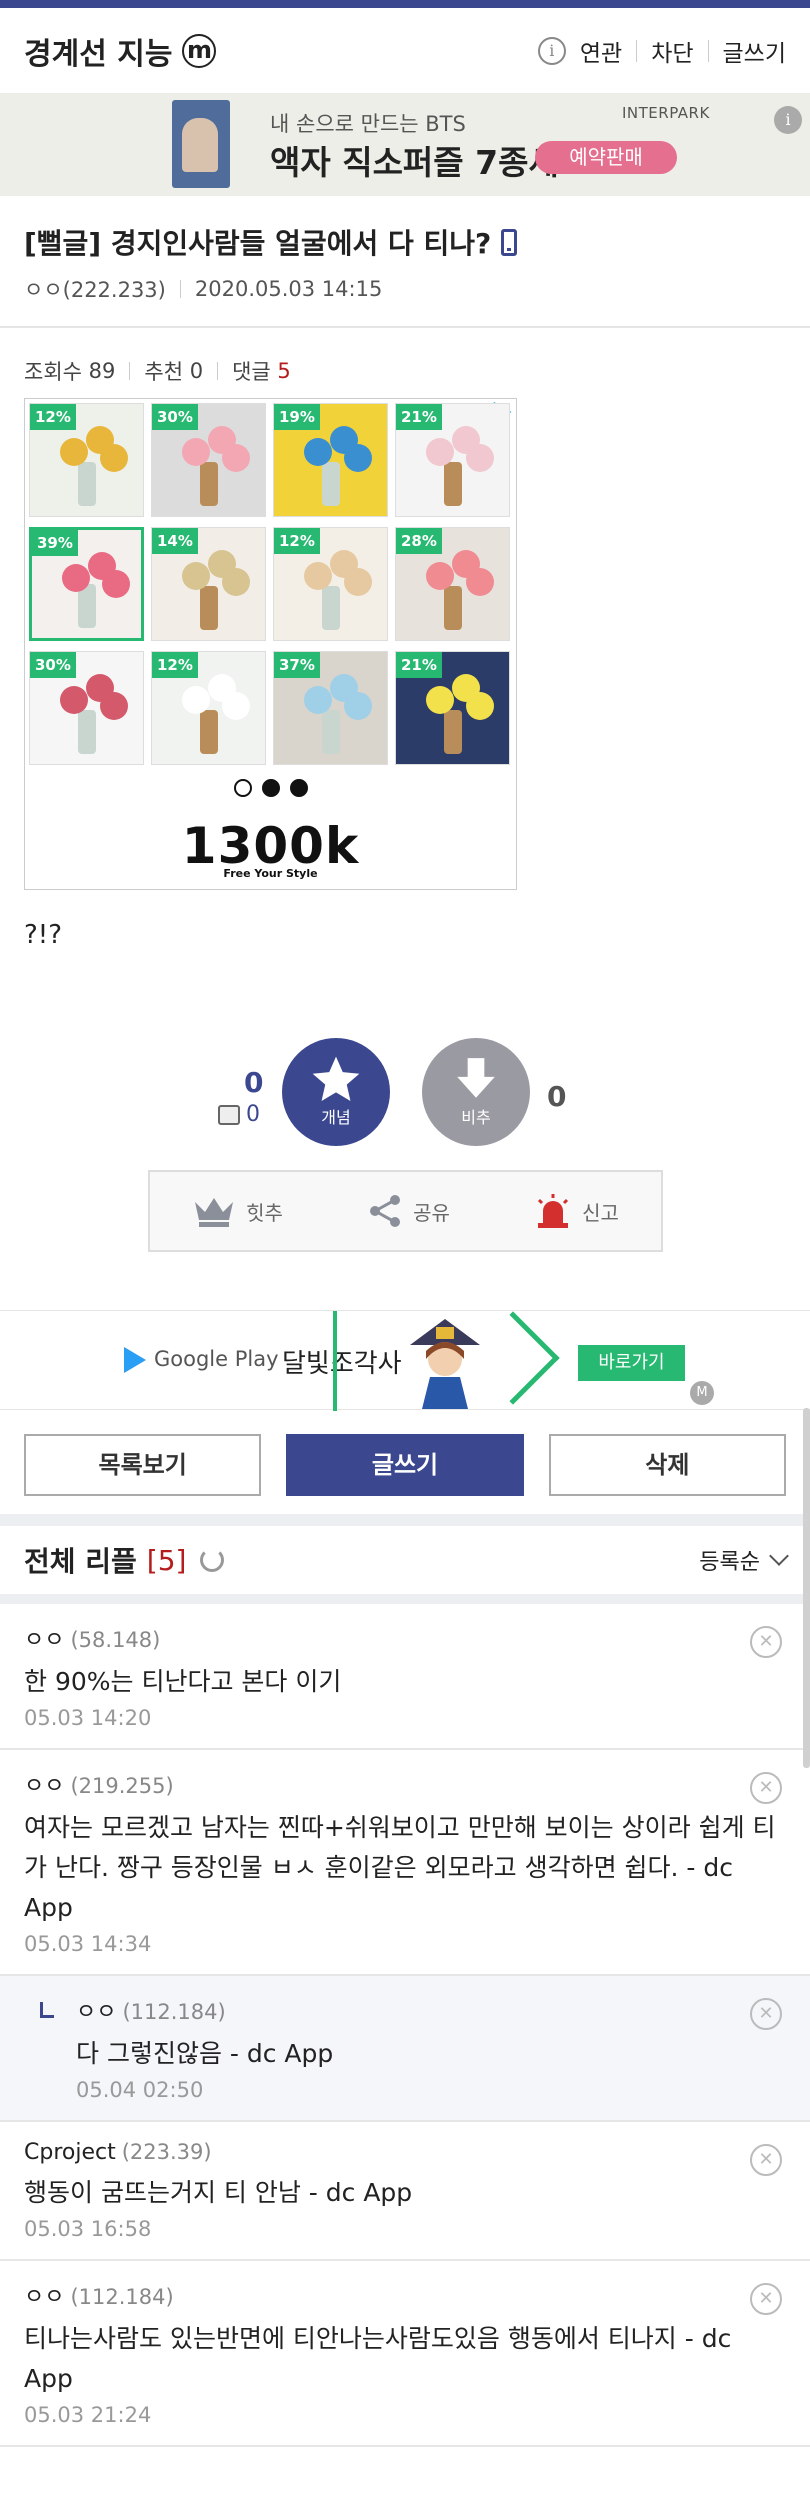 The width and height of the screenshot is (810, 2494). Describe the element at coordinates (166, 1560) in the screenshot. I see `comments-total: [5]` at that location.